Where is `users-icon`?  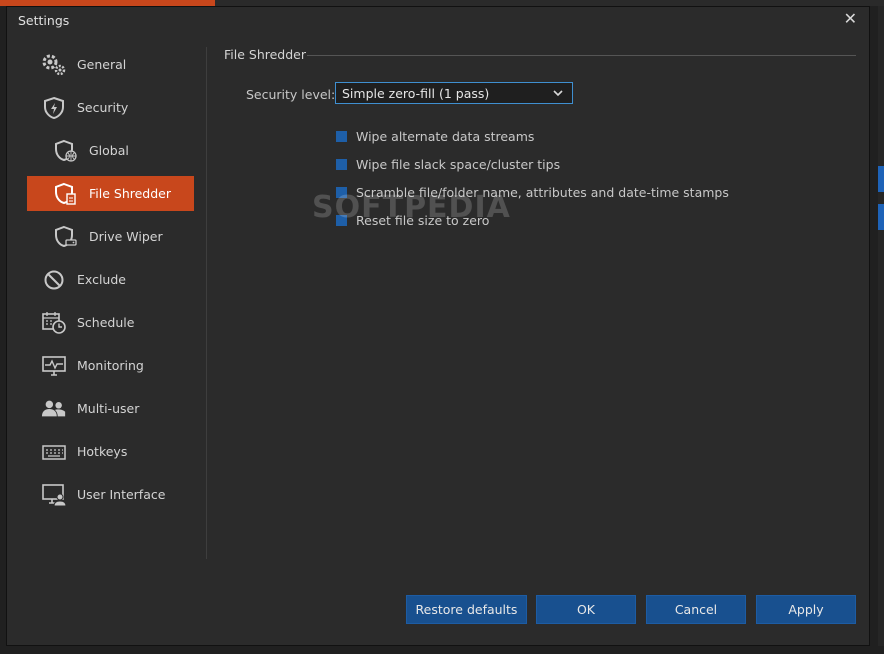 users-icon is located at coordinates (54, 409).